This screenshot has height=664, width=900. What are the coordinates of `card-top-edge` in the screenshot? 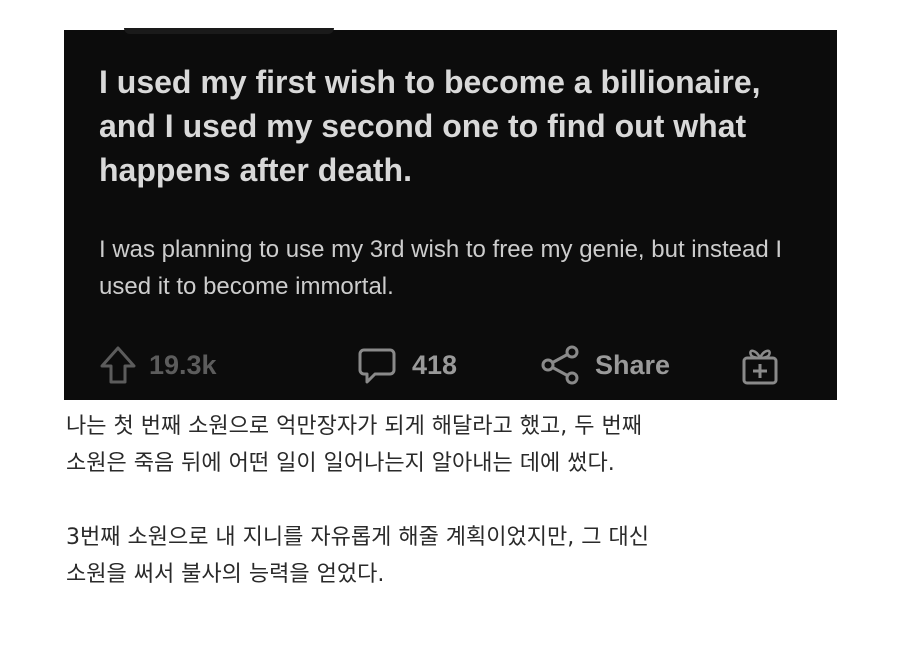 It's located at (229, 31).